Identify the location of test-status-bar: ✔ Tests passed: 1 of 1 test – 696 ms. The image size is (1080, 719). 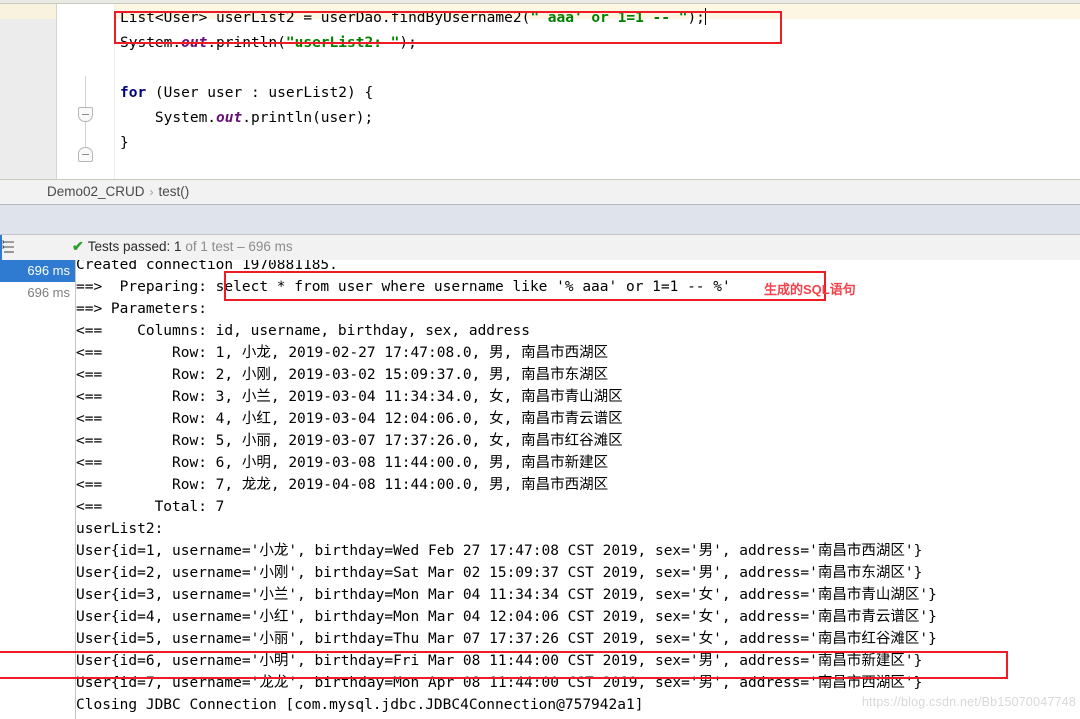
(540, 247).